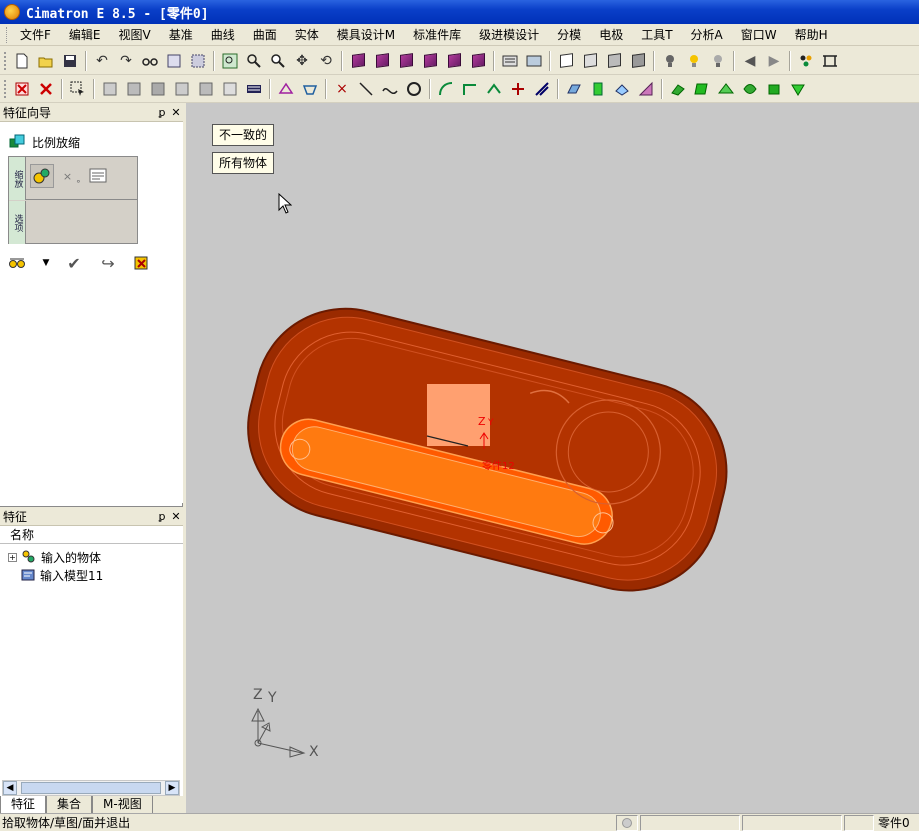 This screenshot has height=831, width=919. What do you see at coordinates (206, 89) in the screenshot?
I see `pick-e-icon` at bounding box center [206, 89].